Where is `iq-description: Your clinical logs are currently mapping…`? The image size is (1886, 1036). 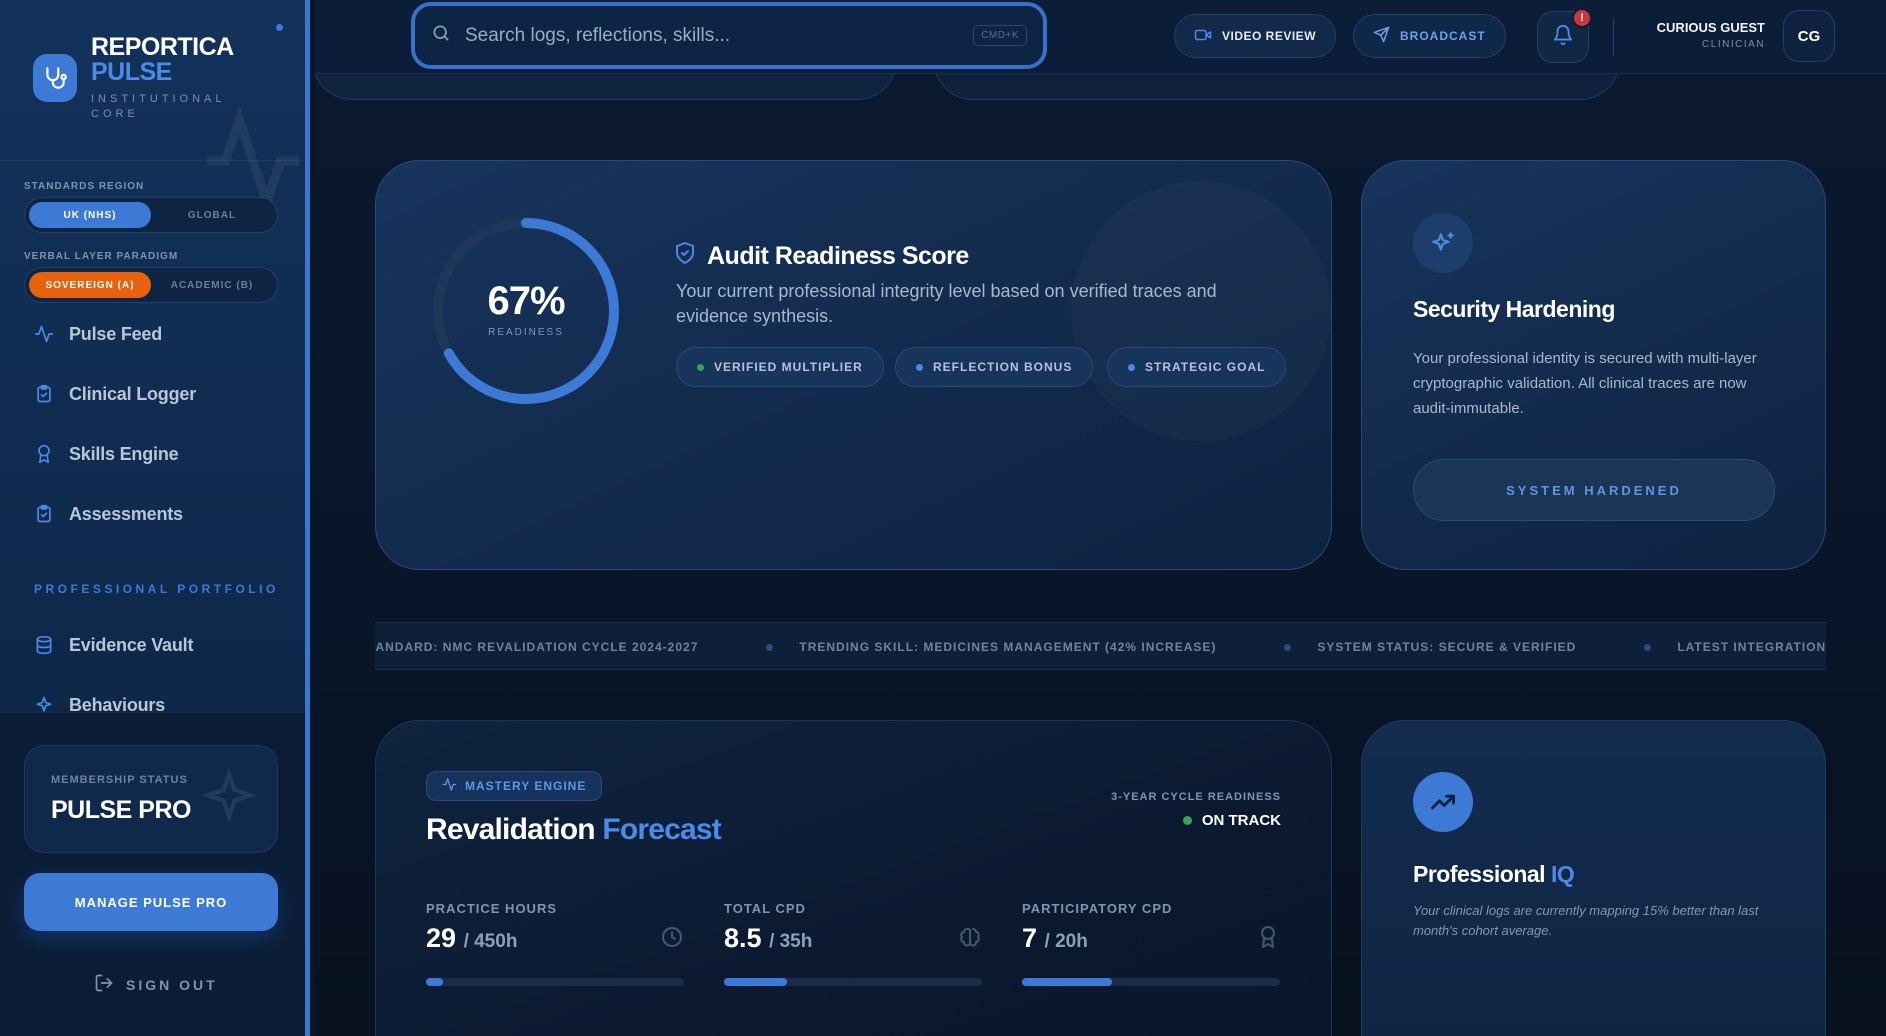
iq-description: Your clinical logs are currently mapping… is located at coordinates (1586, 920).